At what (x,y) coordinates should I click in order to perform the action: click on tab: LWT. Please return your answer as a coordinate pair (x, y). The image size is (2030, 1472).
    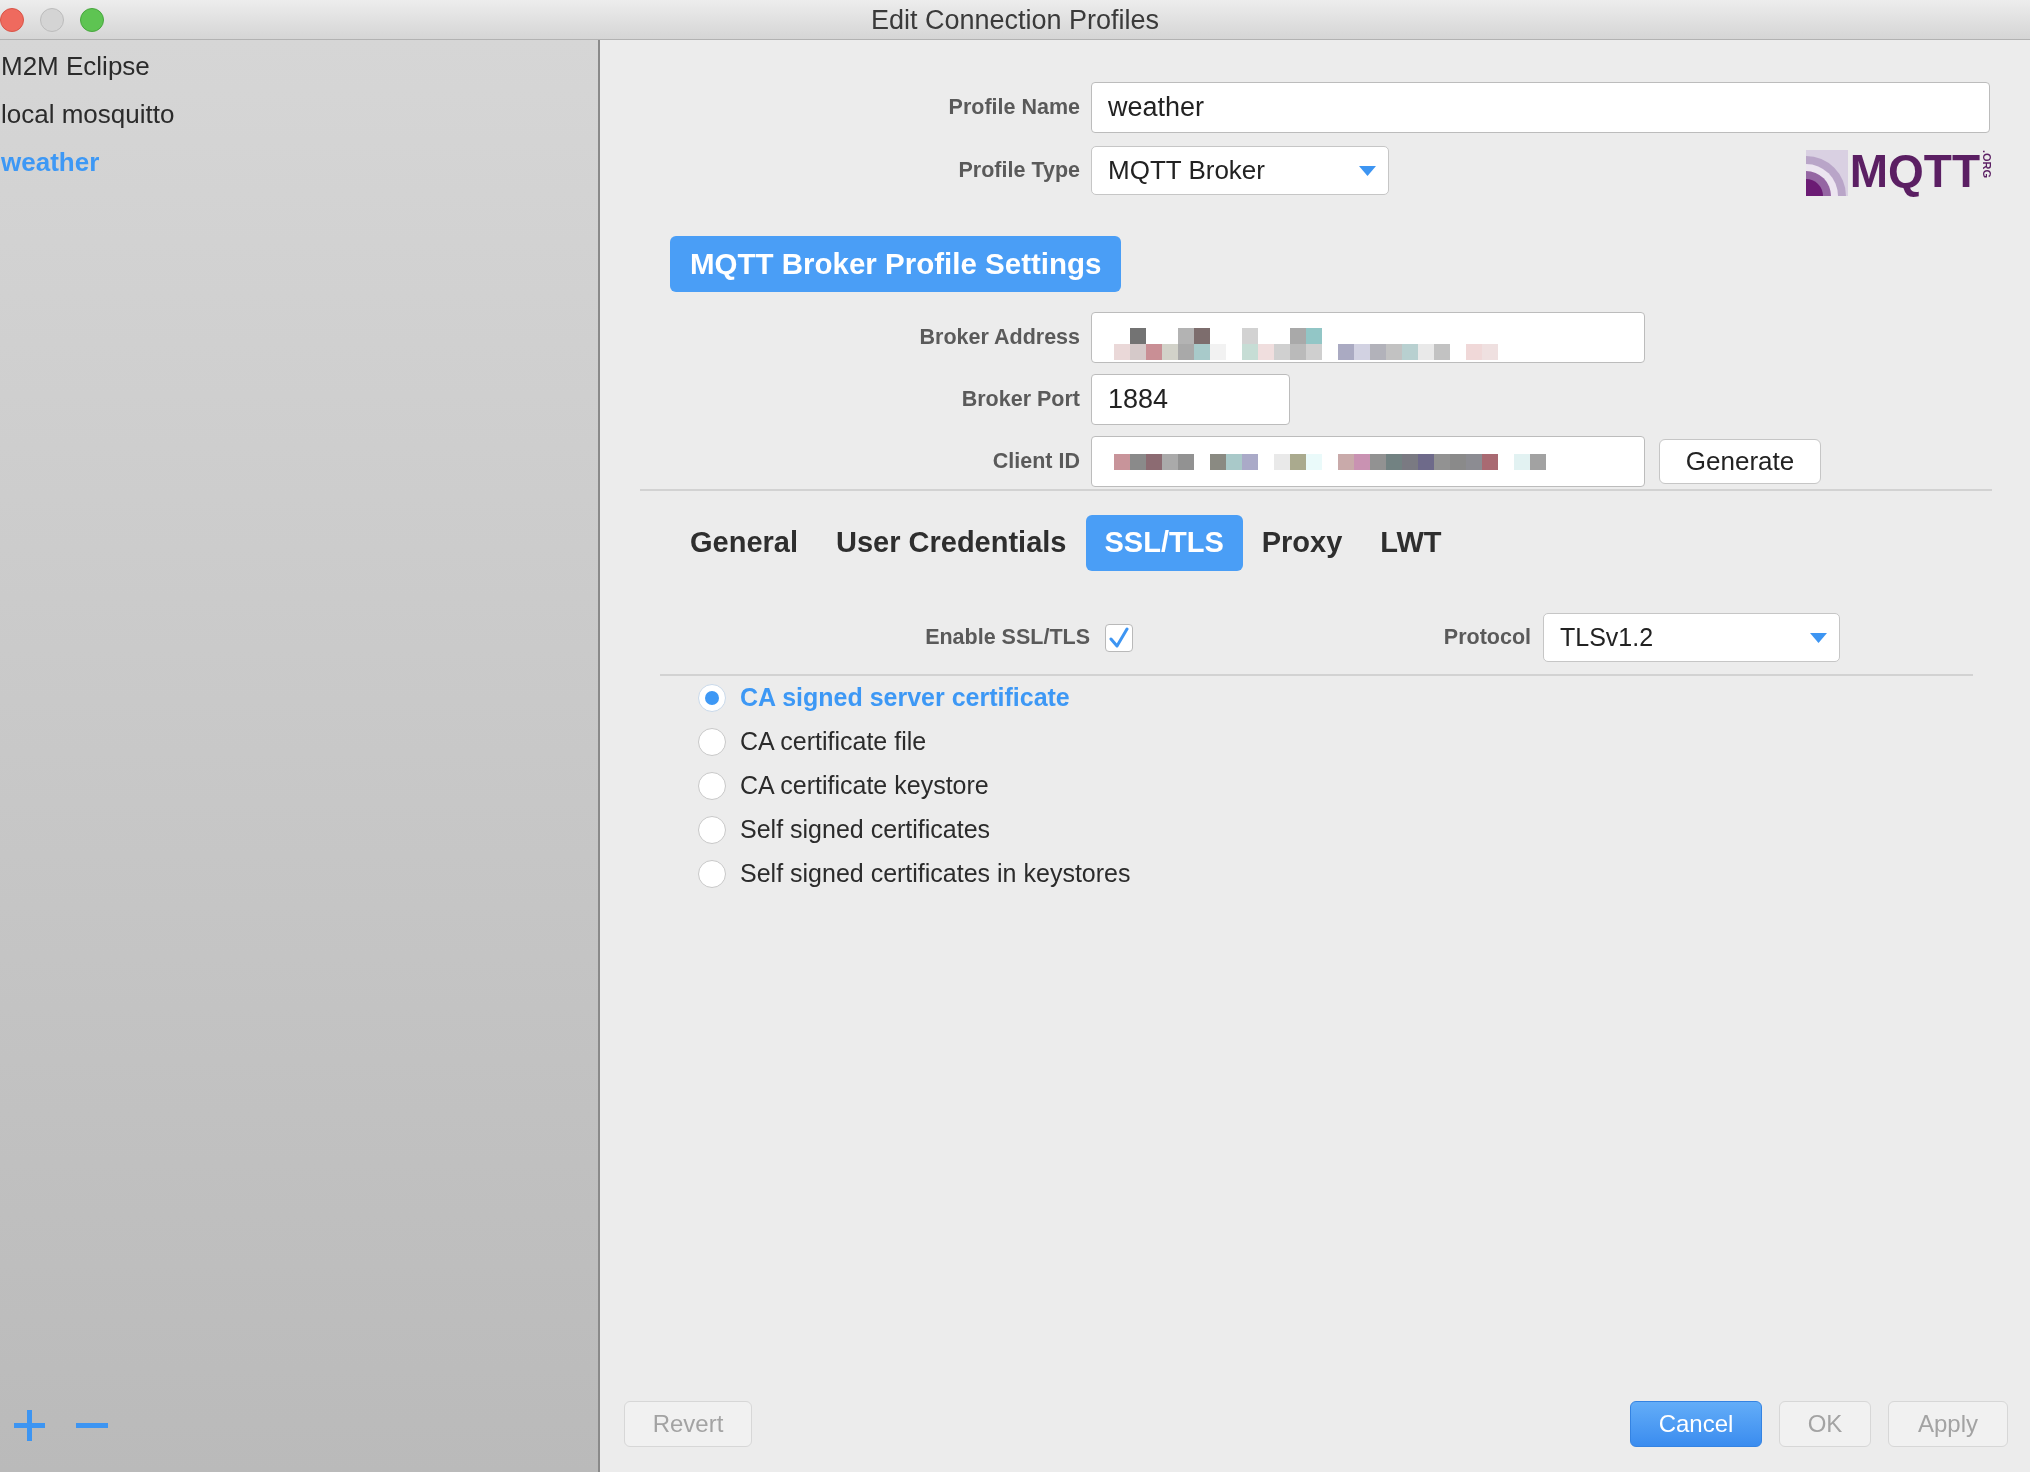
    Looking at the image, I should click on (1411, 543).